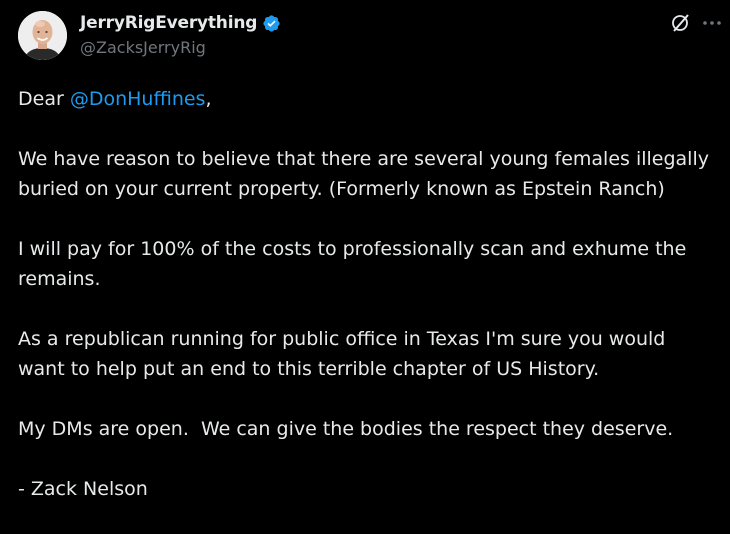 The width and height of the screenshot is (730, 534). What do you see at coordinates (208, 99) in the screenshot?
I see `greeting-suffix: ,` at bounding box center [208, 99].